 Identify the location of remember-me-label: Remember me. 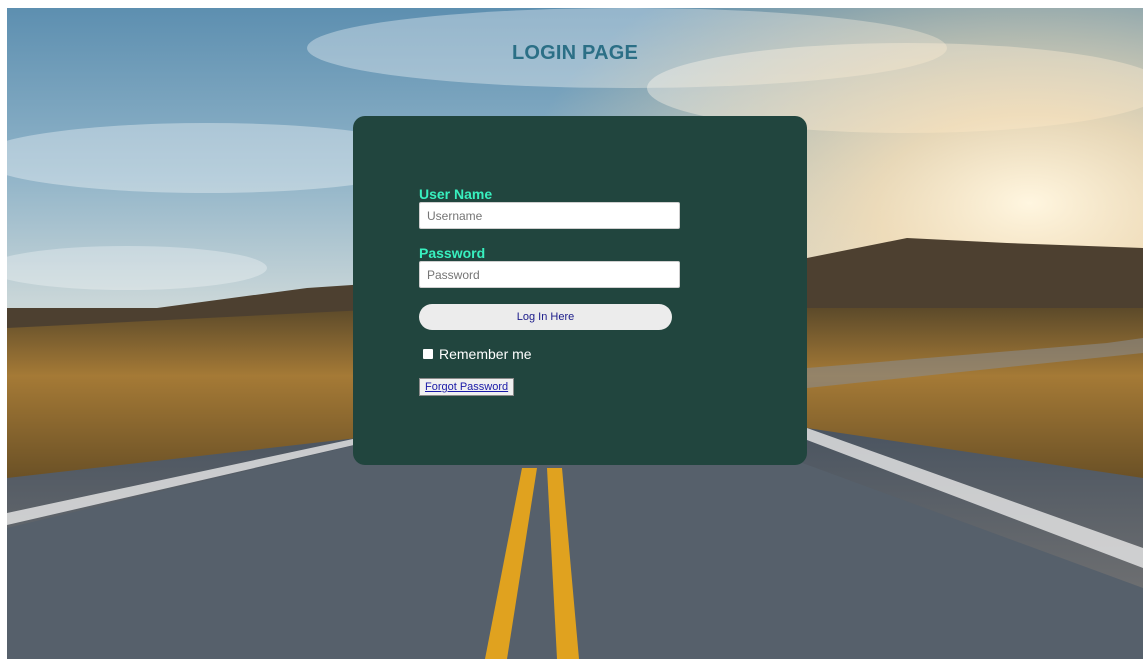
(485, 354).